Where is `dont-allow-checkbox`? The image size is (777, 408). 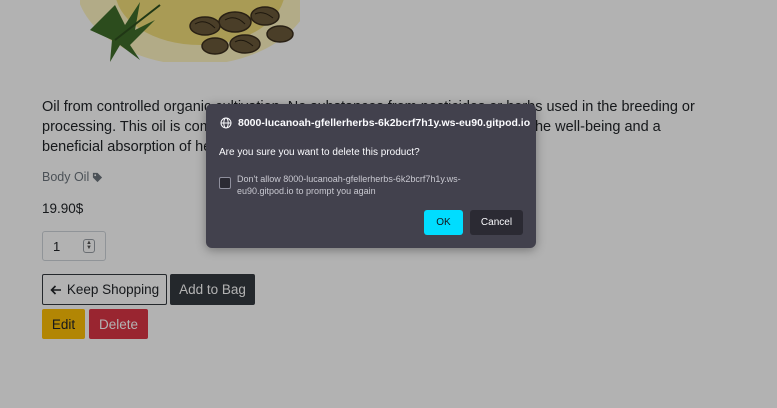
dont-allow-checkbox is located at coordinates (225, 183).